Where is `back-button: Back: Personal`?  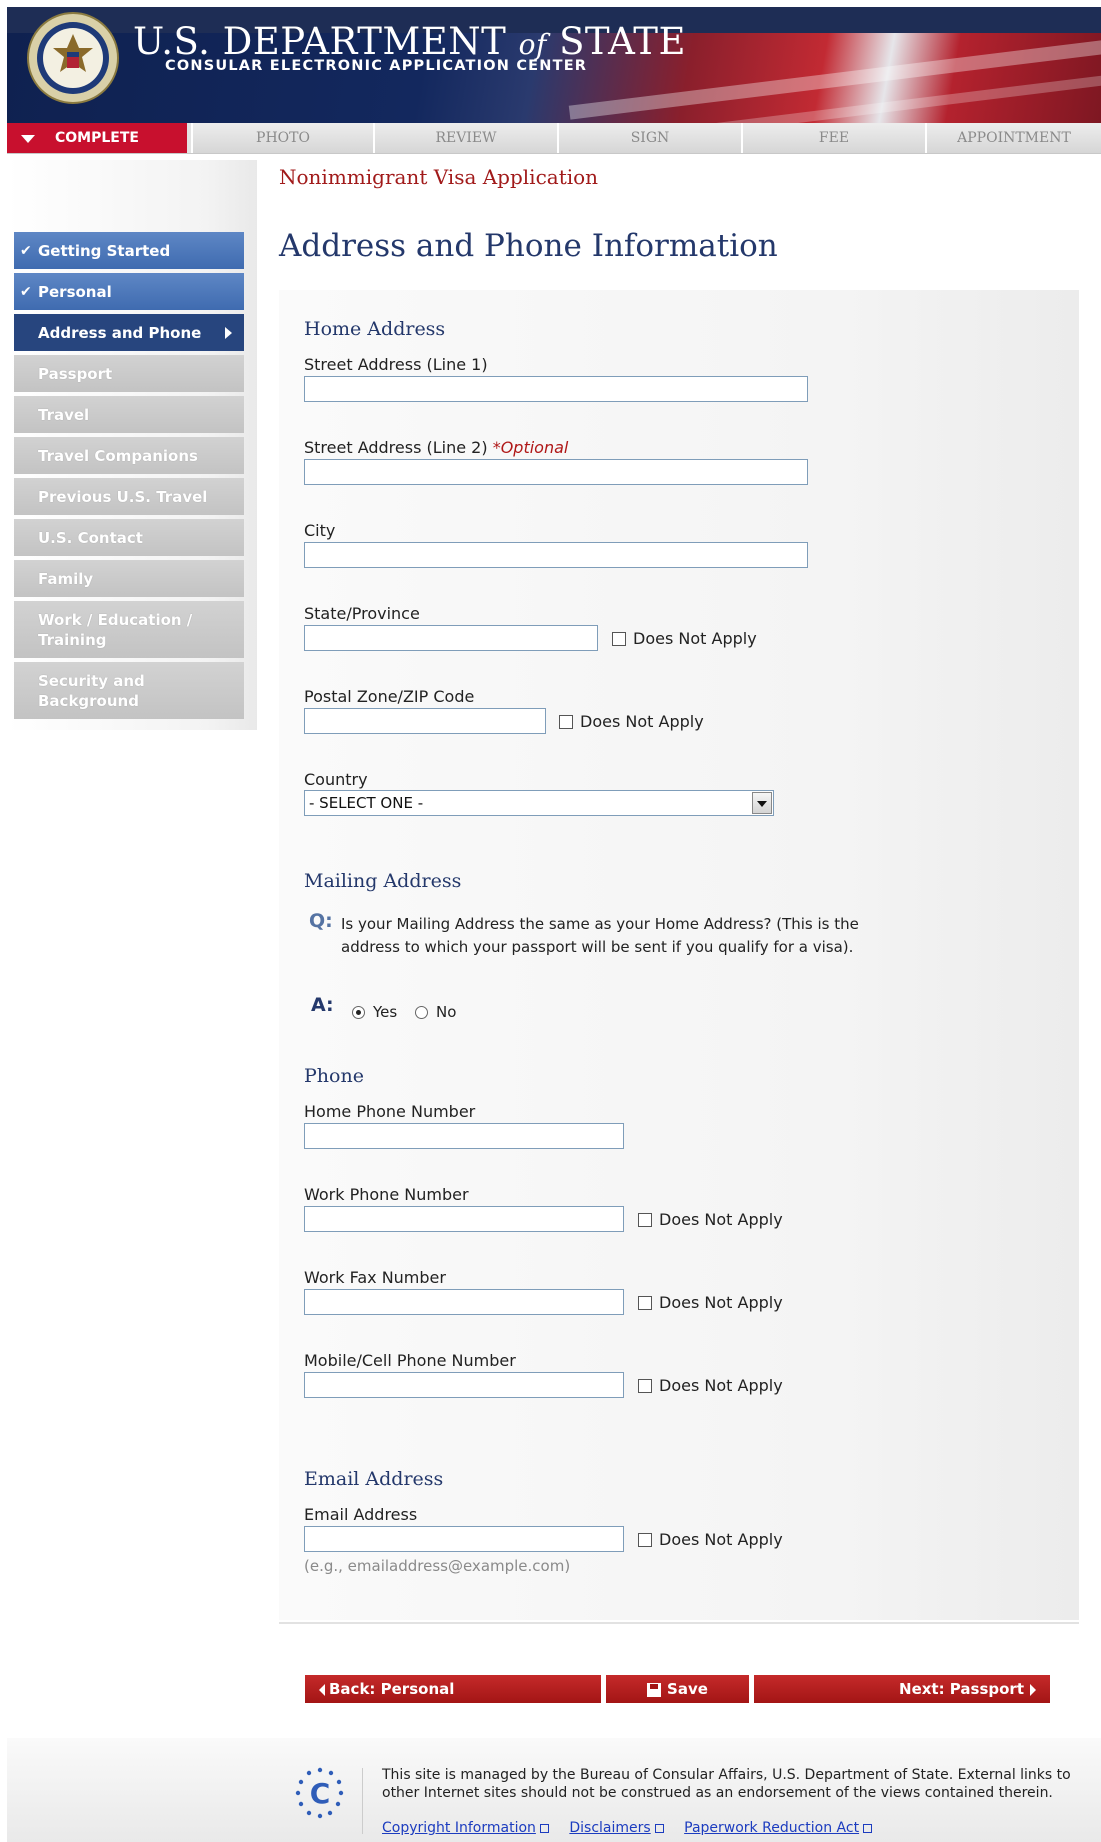 back-button: Back: Personal is located at coordinates (453, 1689).